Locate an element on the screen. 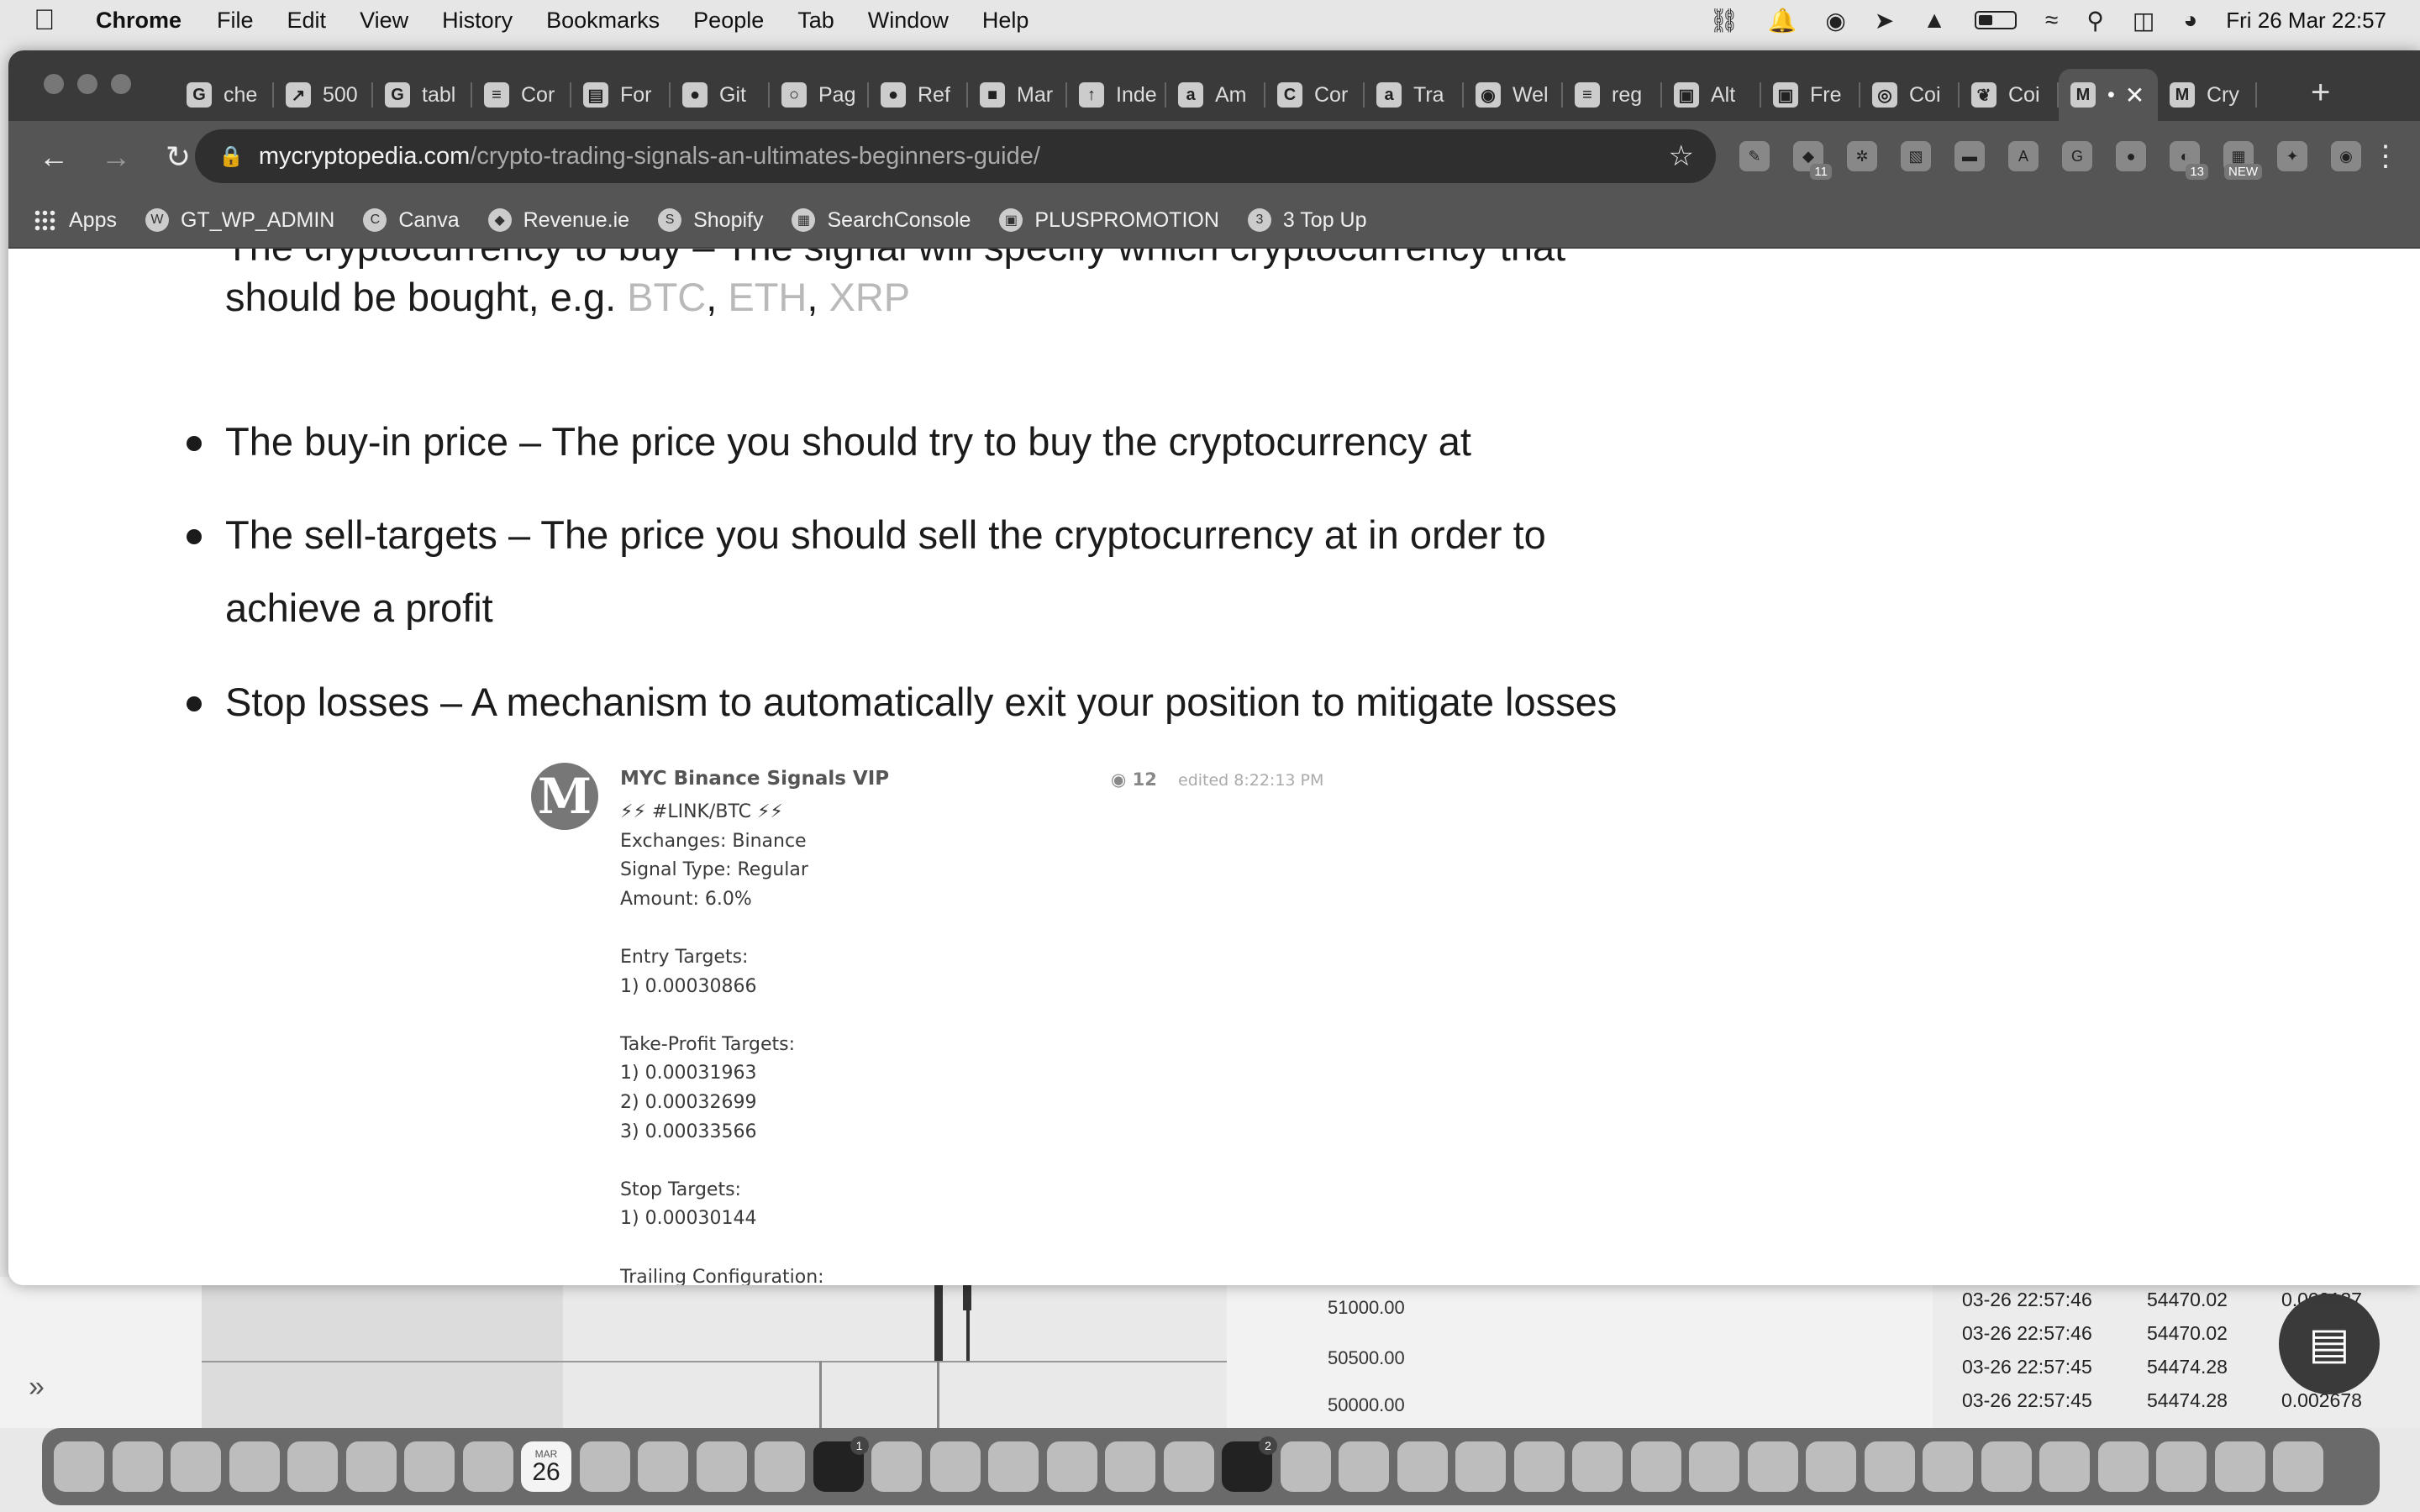  forward-button: → is located at coordinates (116, 157).